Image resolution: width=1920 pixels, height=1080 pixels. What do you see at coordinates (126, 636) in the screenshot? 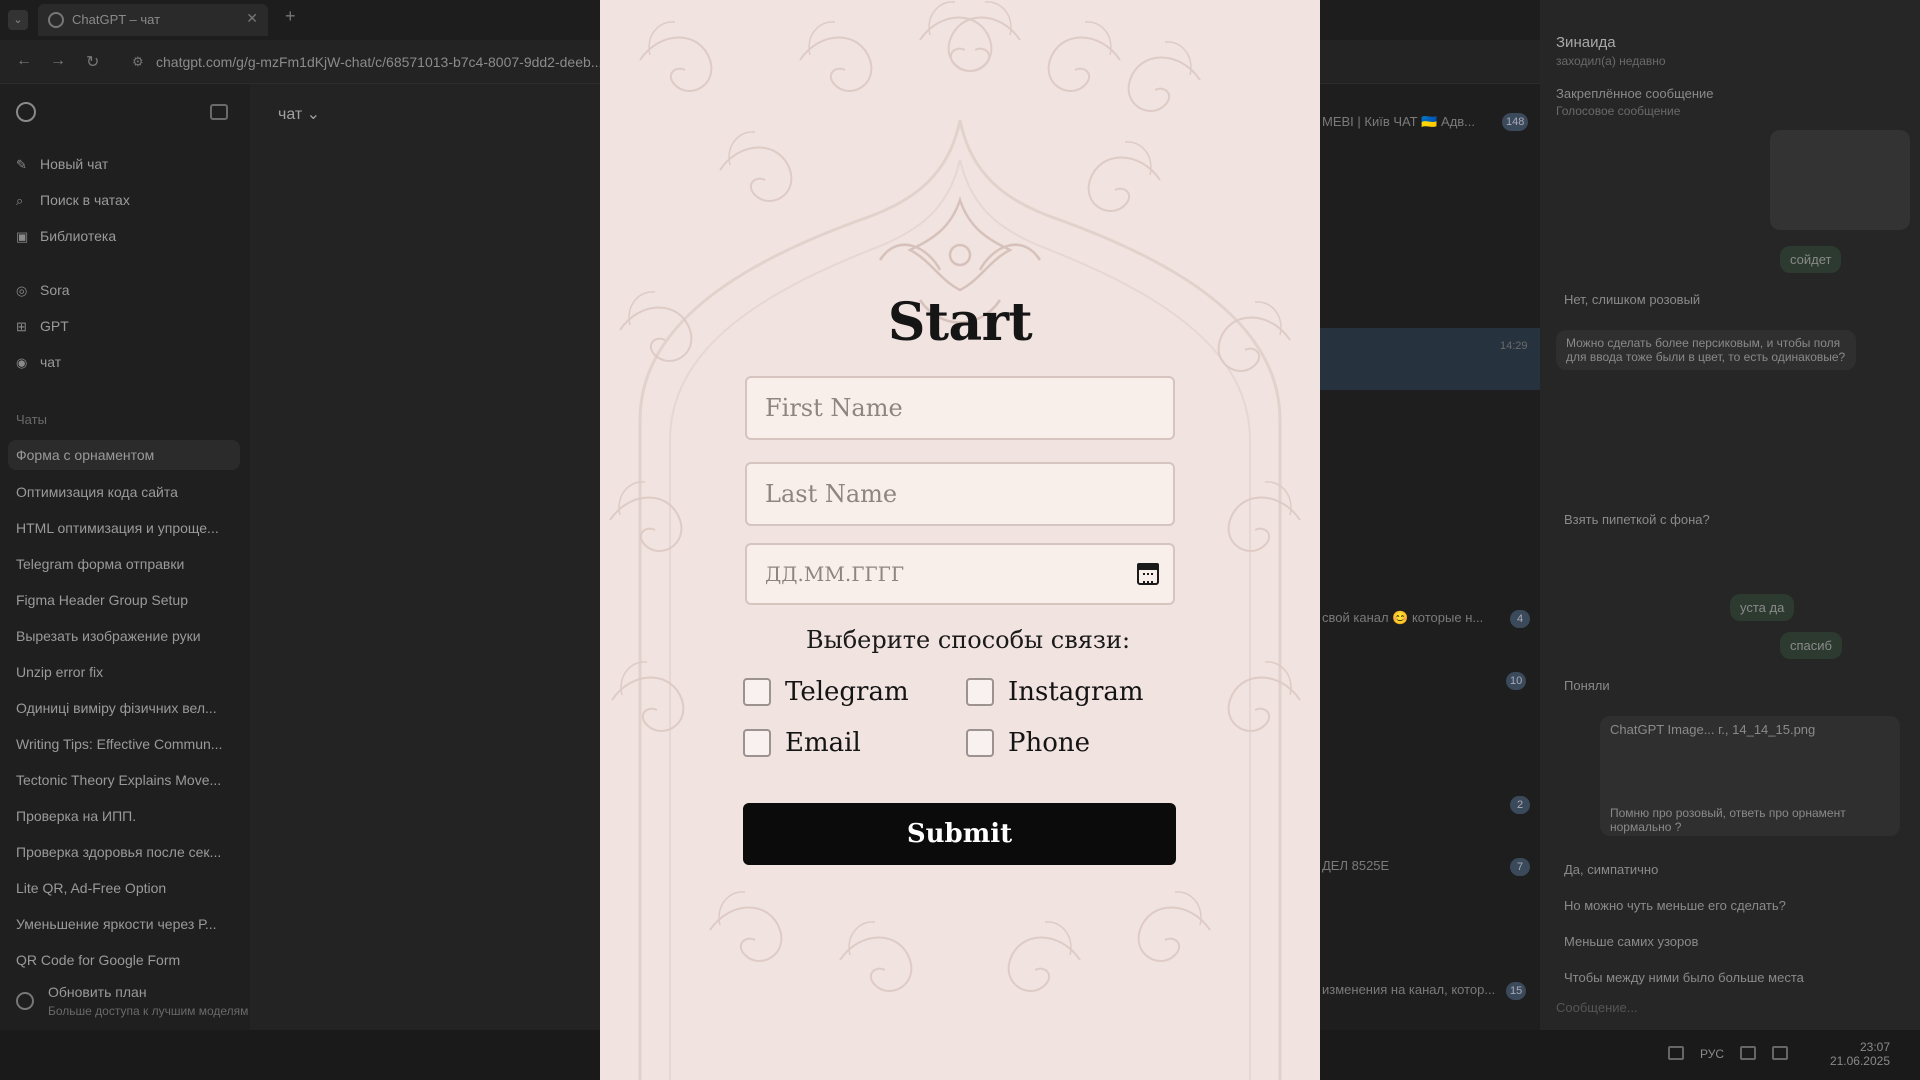
I see `chat-list-item: Вырезать изображение руки` at bounding box center [126, 636].